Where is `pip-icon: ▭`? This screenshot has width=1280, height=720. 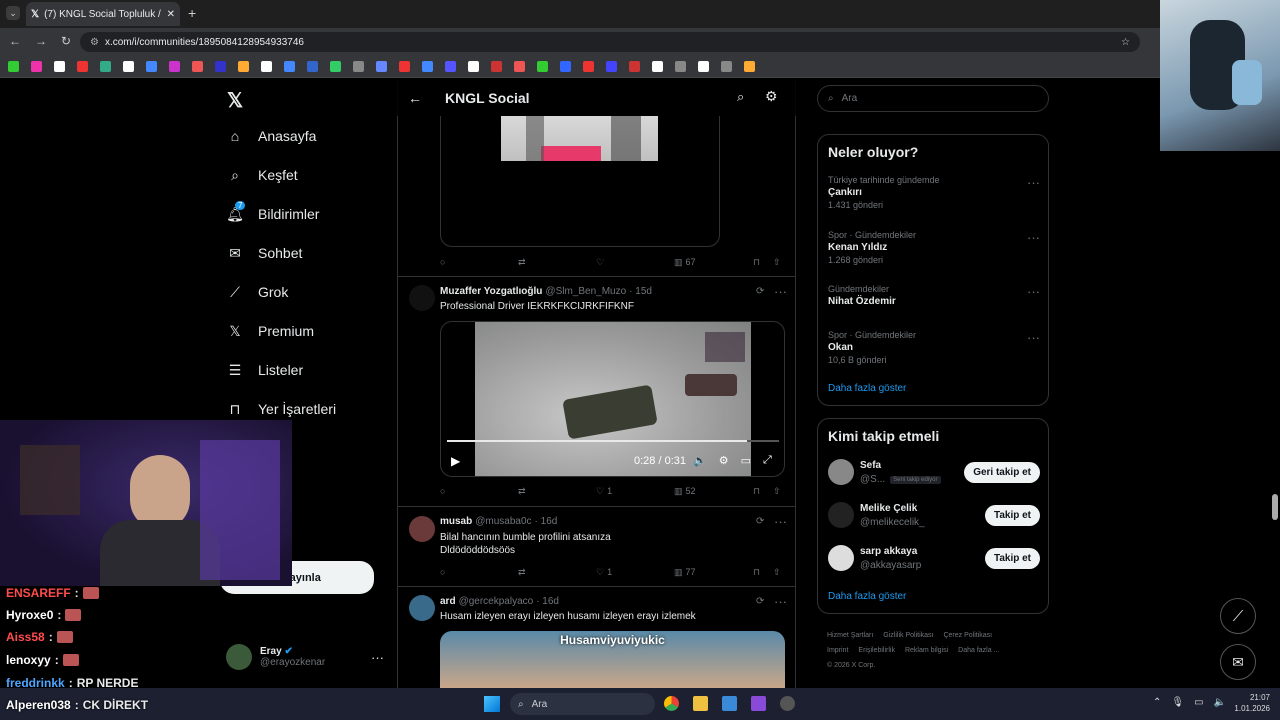
pip-icon: ▭ is located at coordinates (746, 460).